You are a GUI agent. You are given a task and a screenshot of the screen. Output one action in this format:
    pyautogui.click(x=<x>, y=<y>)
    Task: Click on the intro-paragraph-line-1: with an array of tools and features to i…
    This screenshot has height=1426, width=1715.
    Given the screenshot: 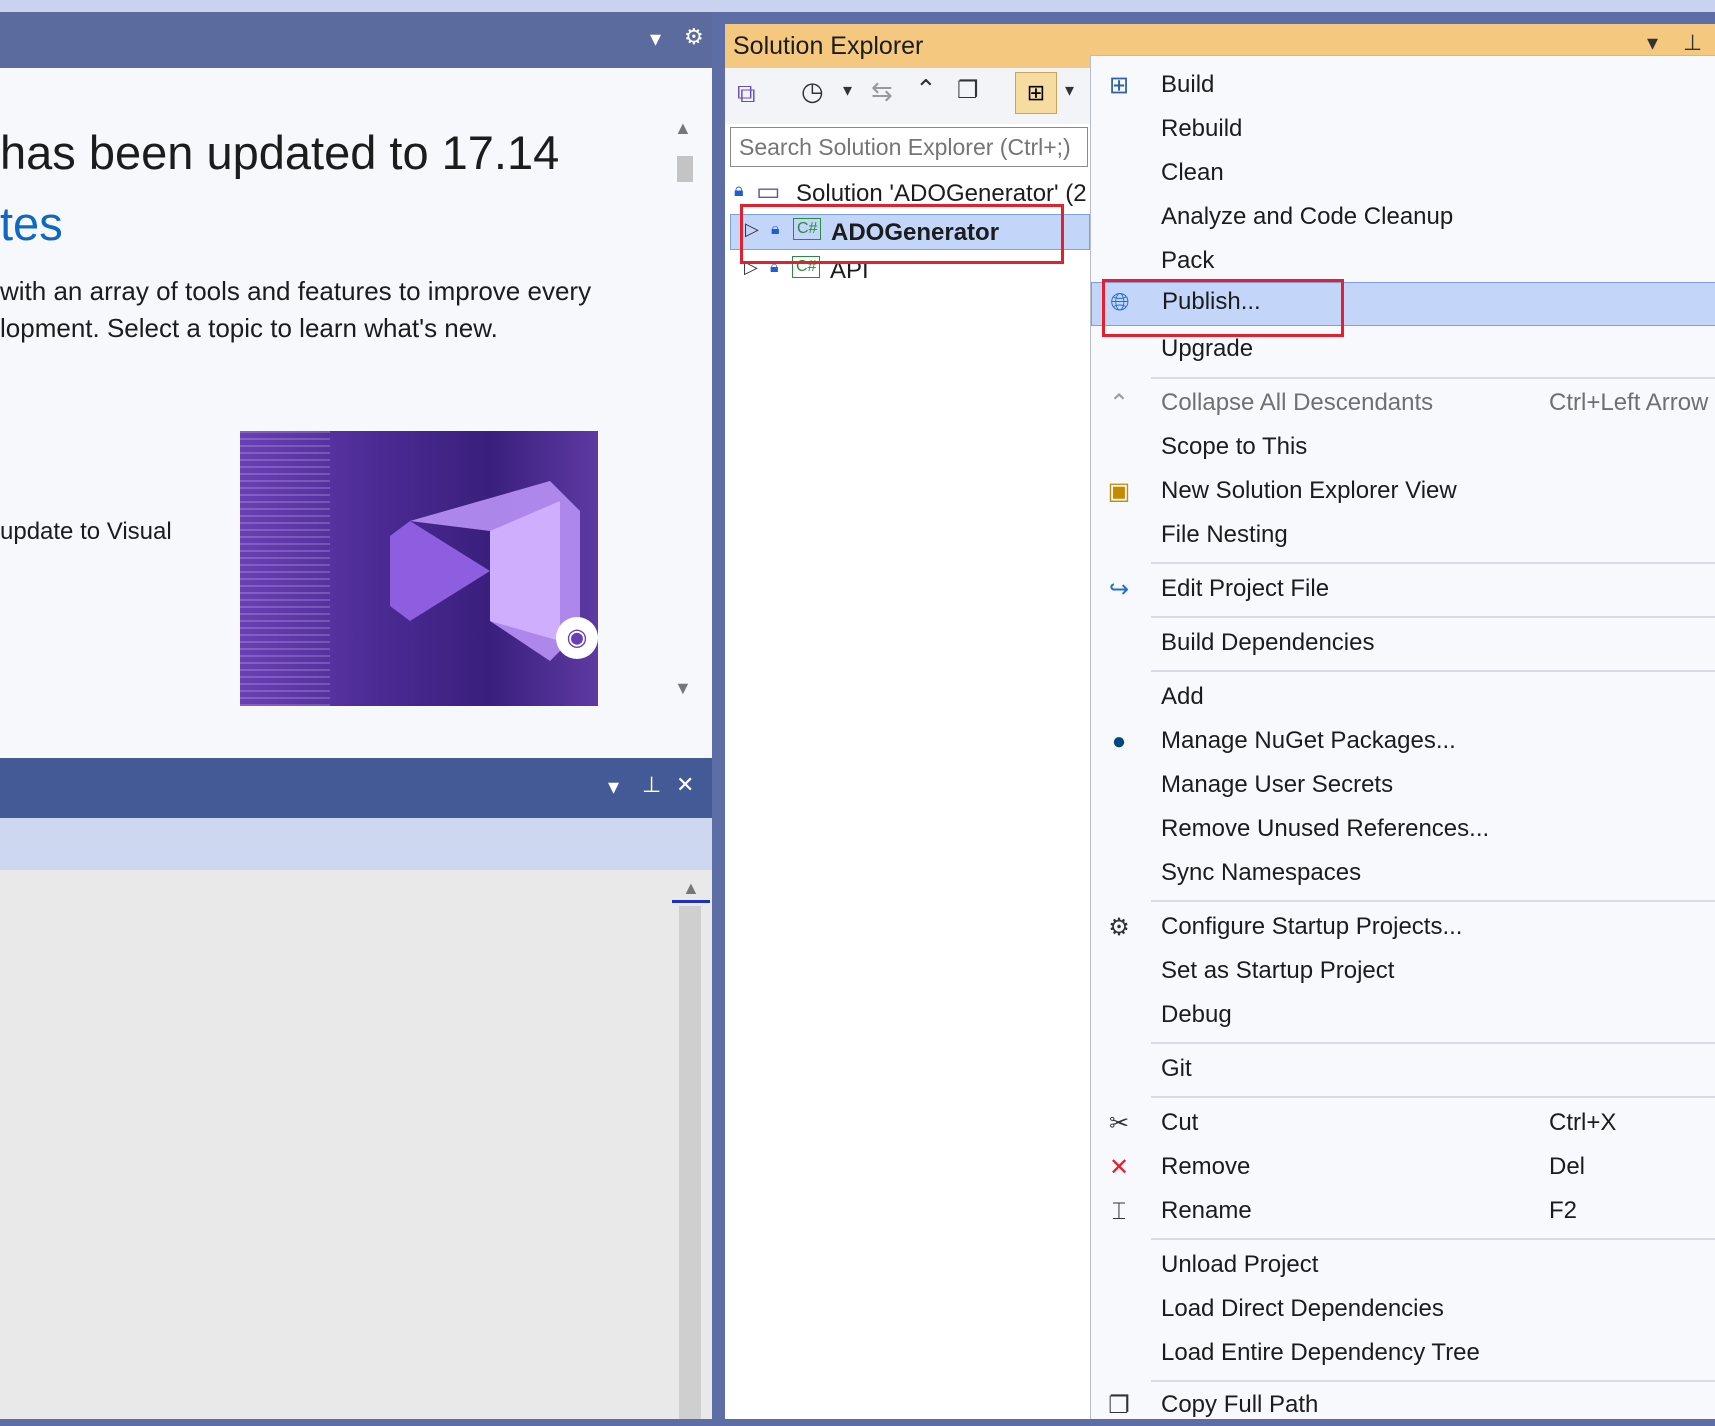 What is the action you would take?
    pyautogui.click(x=296, y=291)
    